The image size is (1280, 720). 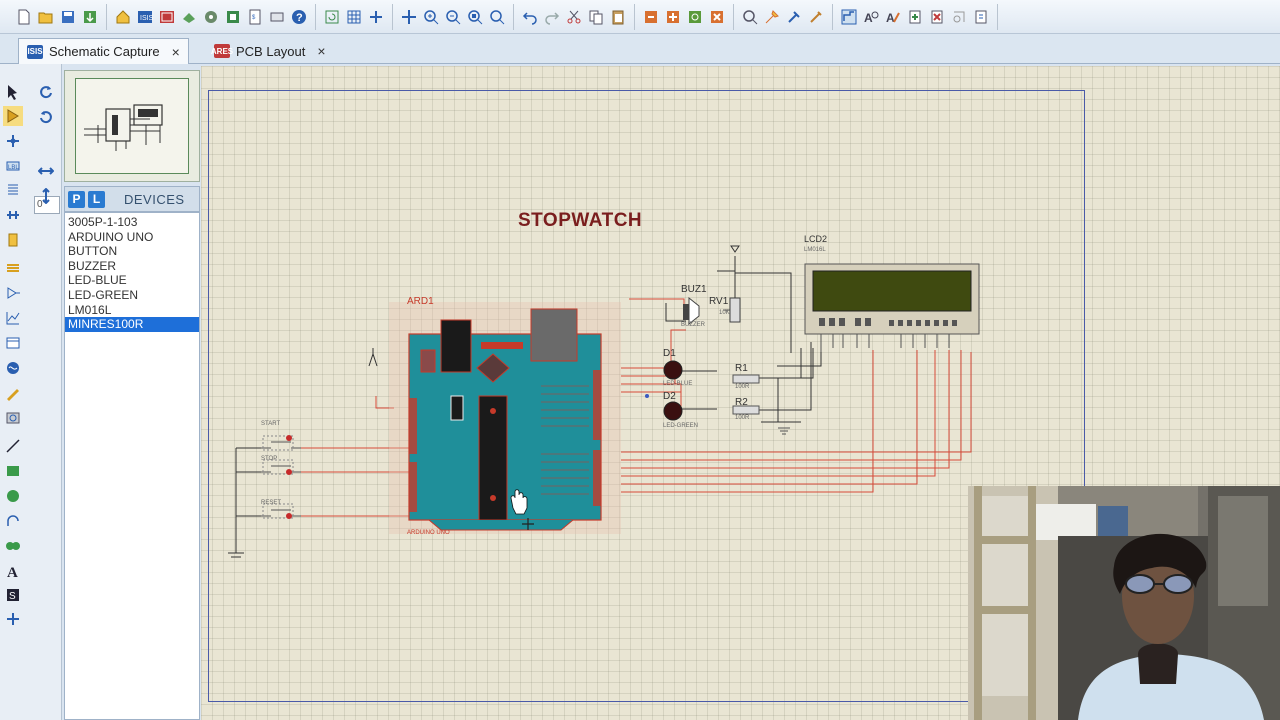 What do you see at coordinates (277, 17) in the screenshot?
I see `notes-icon` at bounding box center [277, 17].